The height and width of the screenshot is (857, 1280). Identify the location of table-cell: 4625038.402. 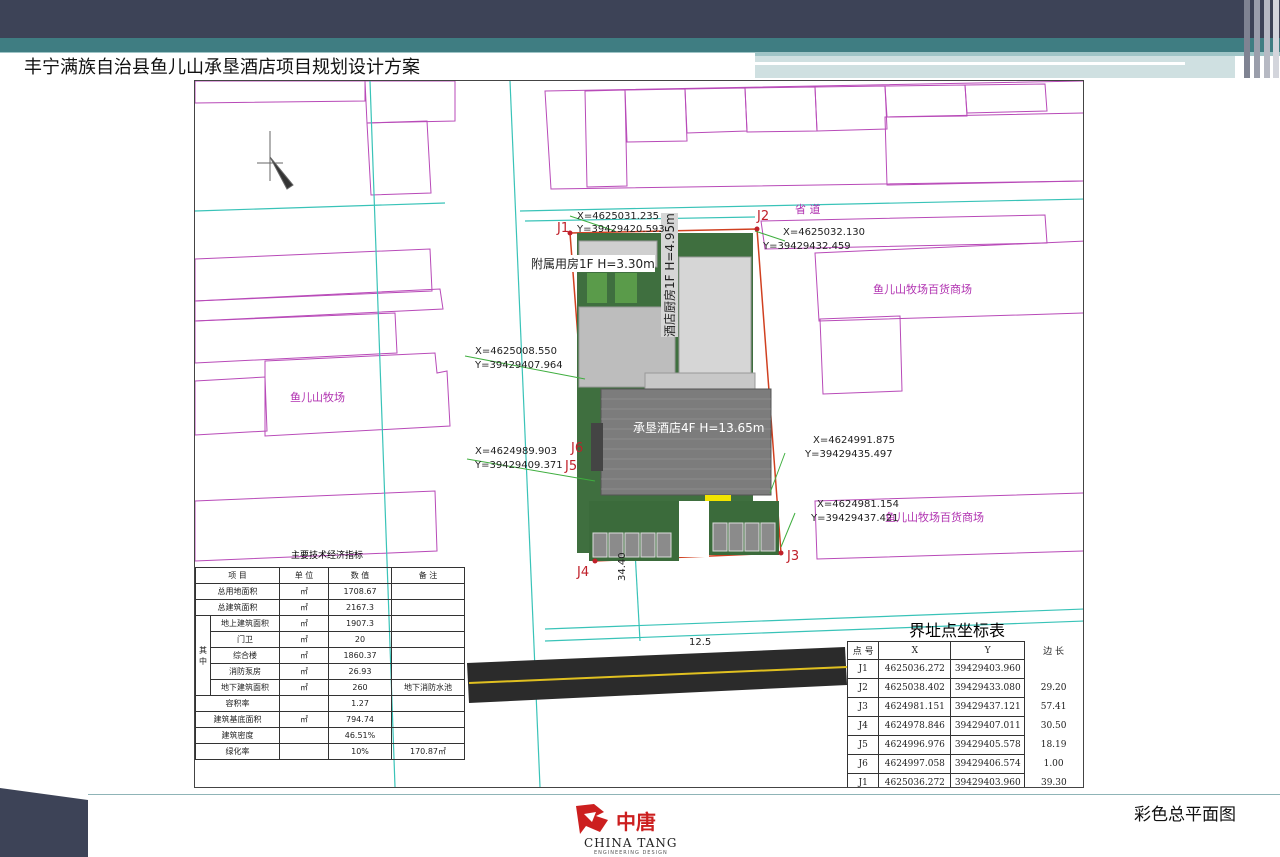
(915, 688).